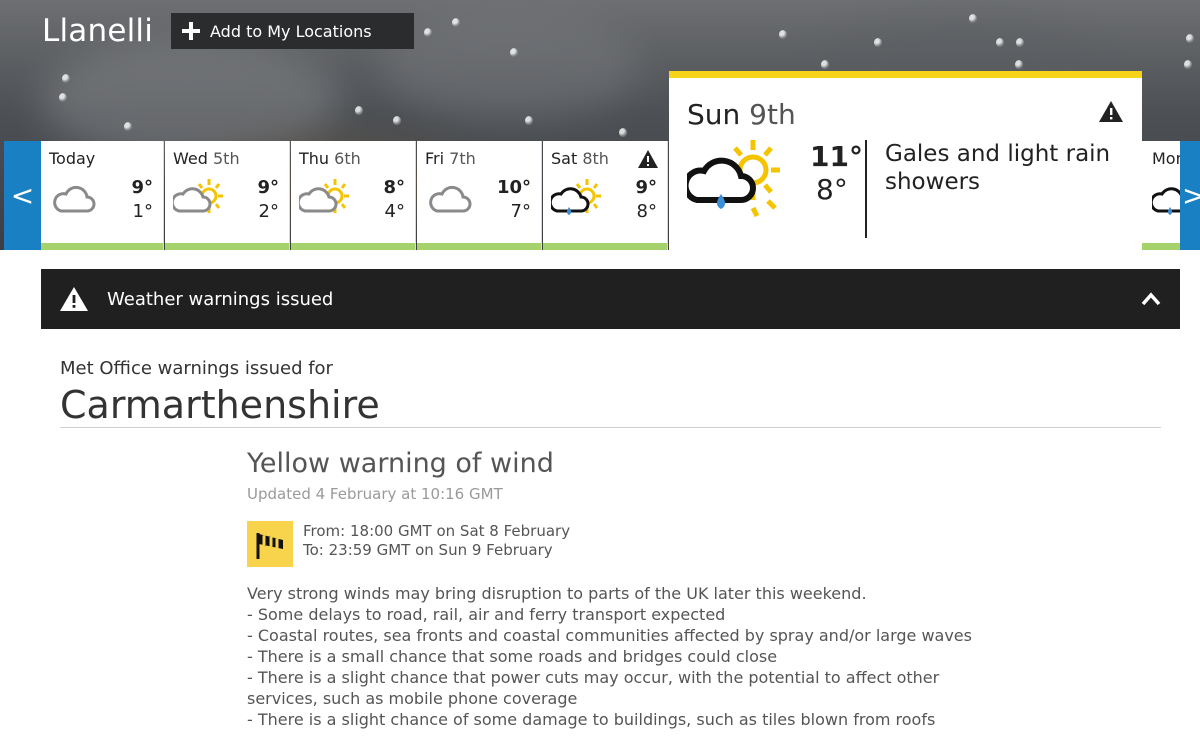  Describe the element at coordinates (998, 168) in the screenshot. I see `weather-description: Gales and light rain showers` at that location.